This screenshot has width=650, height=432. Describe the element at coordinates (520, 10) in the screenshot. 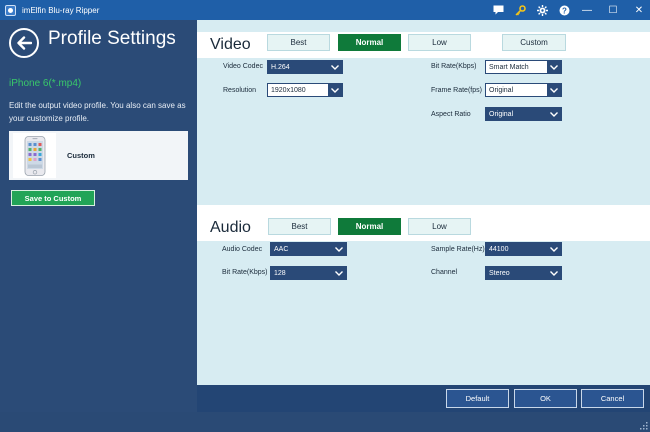

I see `key-icon` at that location.